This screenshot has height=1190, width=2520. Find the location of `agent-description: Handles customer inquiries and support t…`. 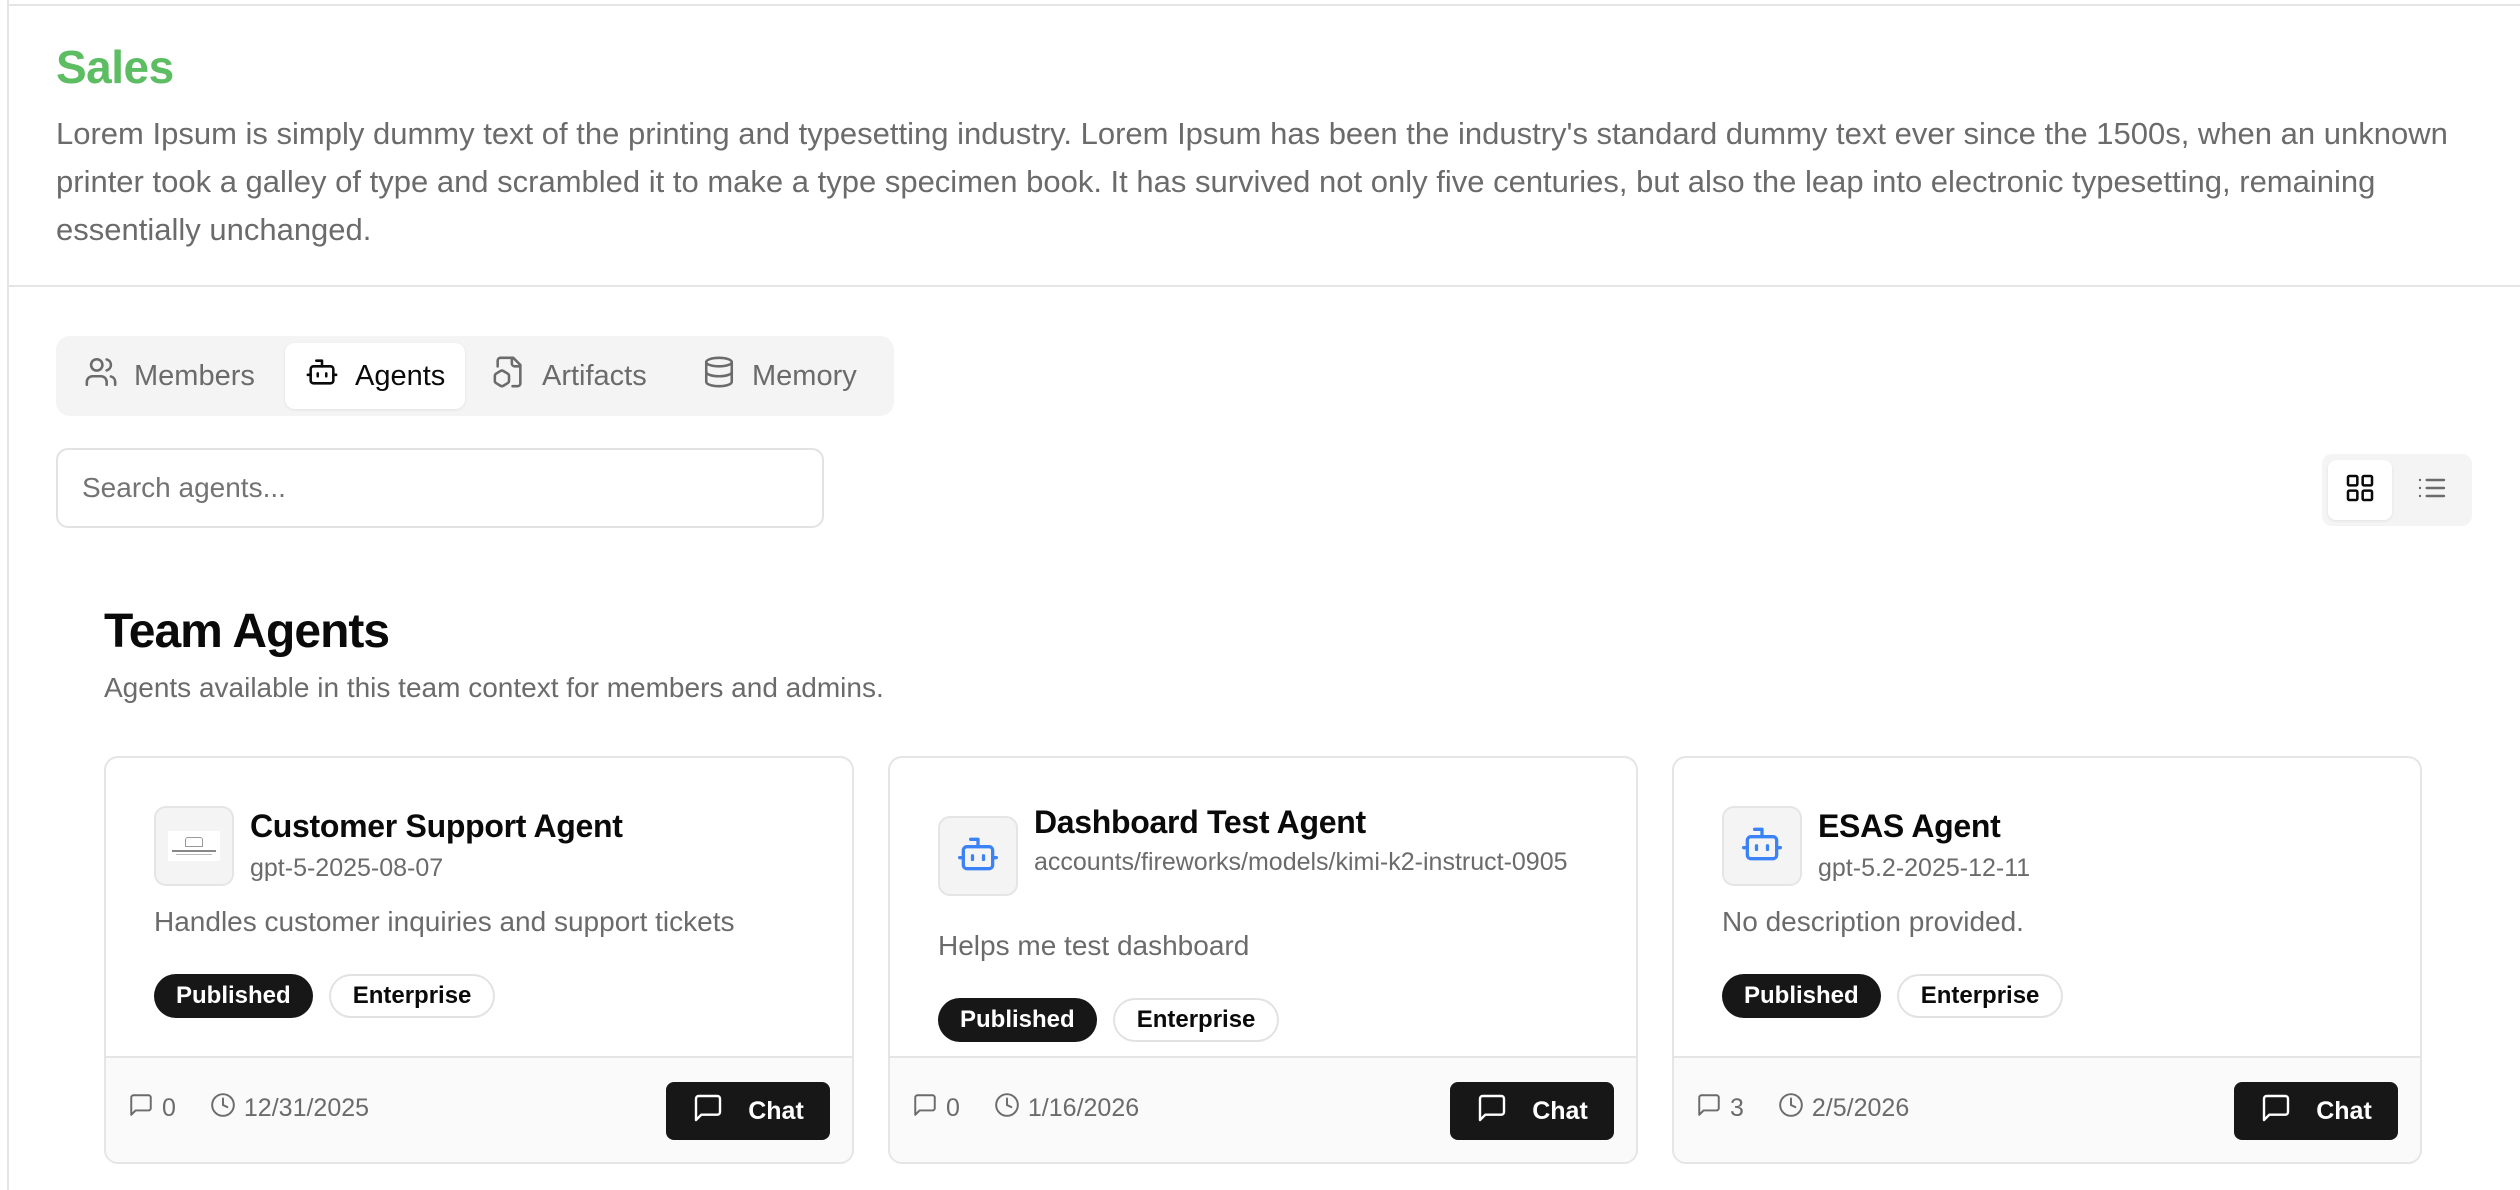

agent-description: Handles customer inquiries and support t… is located at coordinates (444, 921).